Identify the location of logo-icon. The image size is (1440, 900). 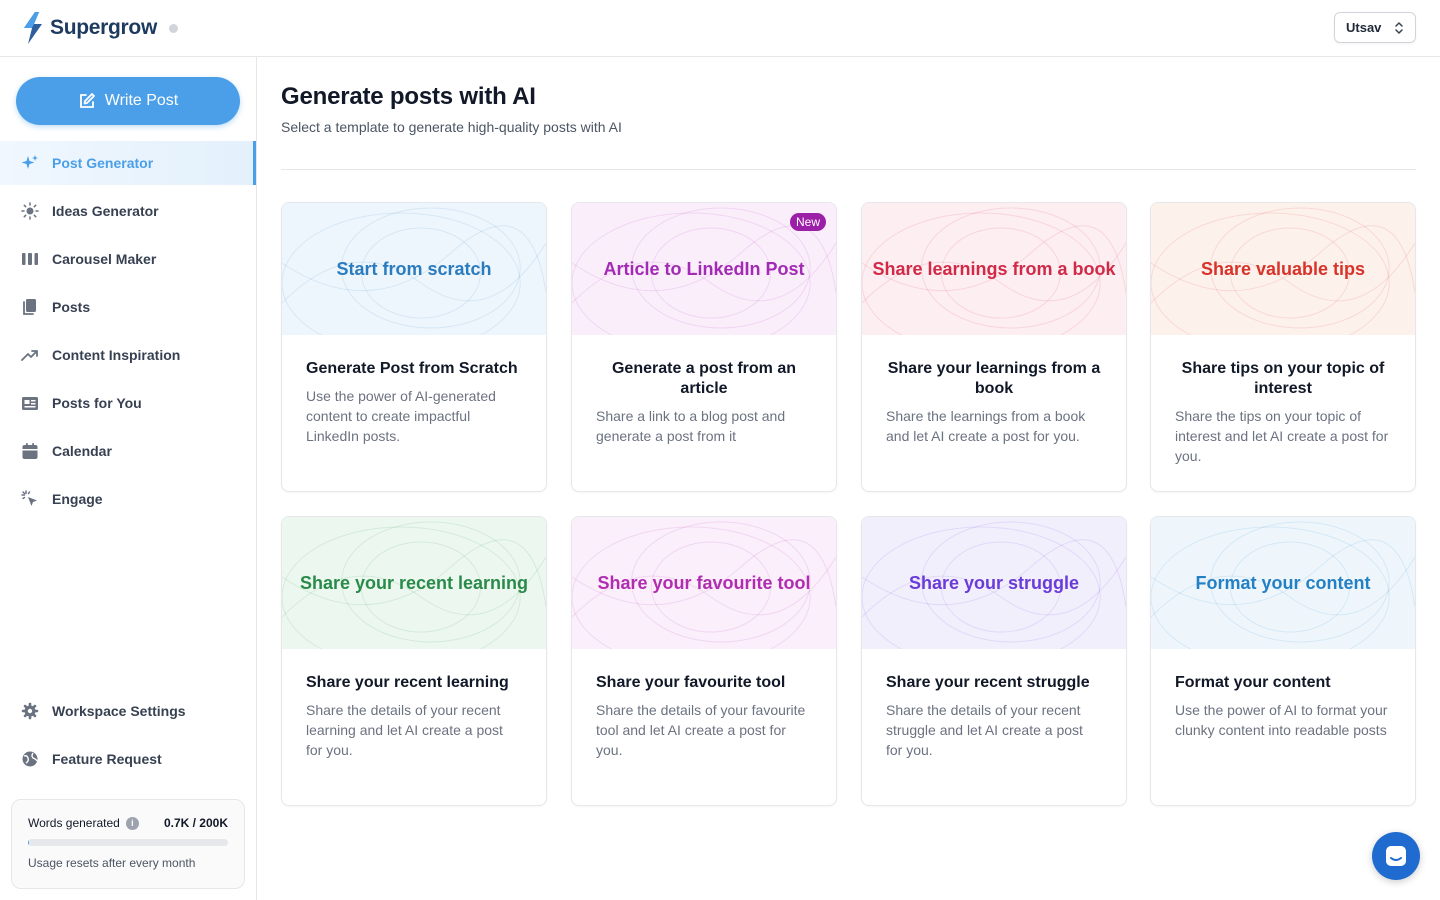
(33, 28).